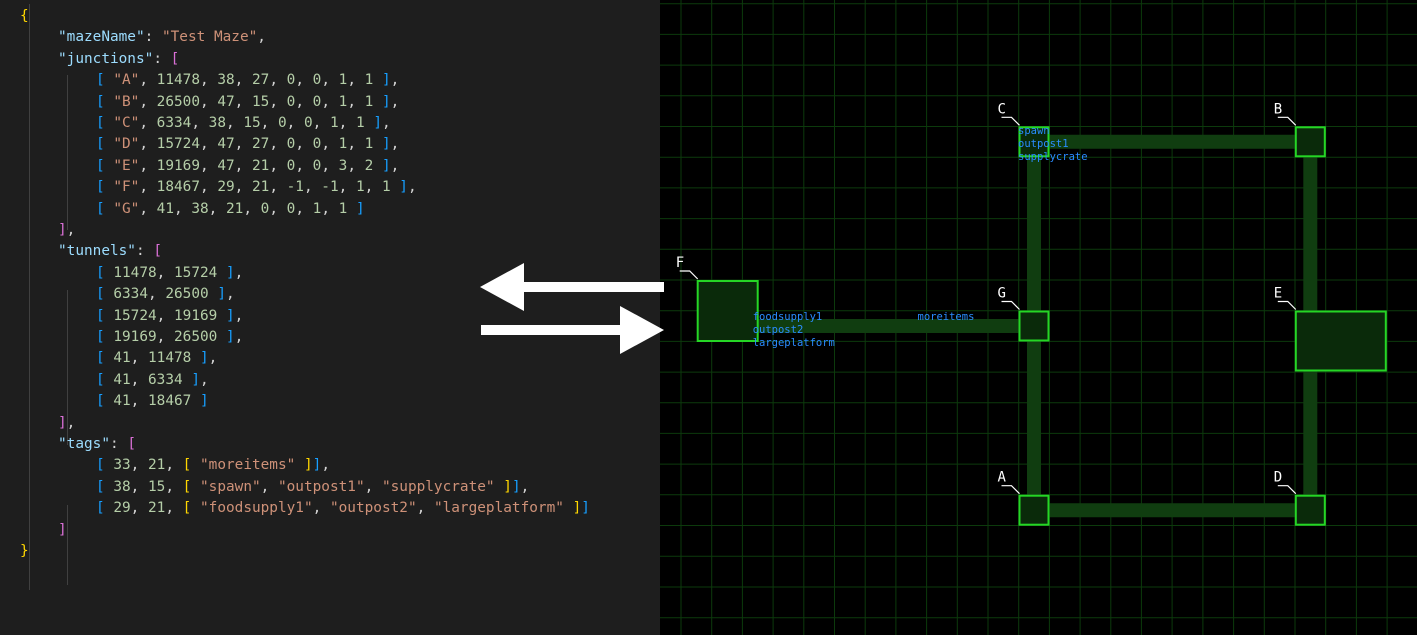  I want to click on code-token: "largeplatform", so click(498, 508).